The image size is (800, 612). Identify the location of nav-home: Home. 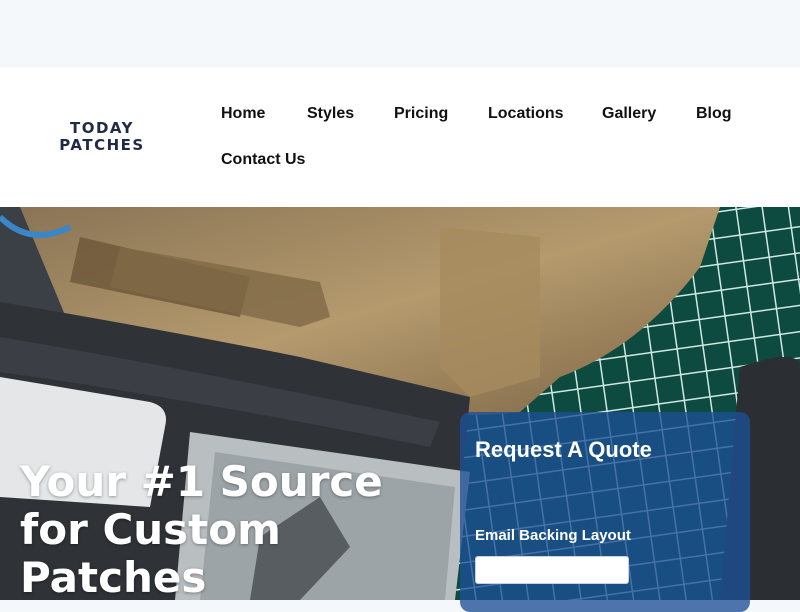
(243, 114).